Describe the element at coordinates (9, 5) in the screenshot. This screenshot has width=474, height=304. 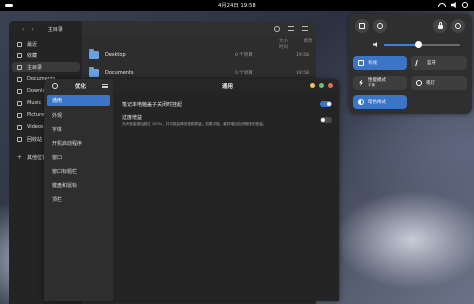
I see `activities-button` at that location.